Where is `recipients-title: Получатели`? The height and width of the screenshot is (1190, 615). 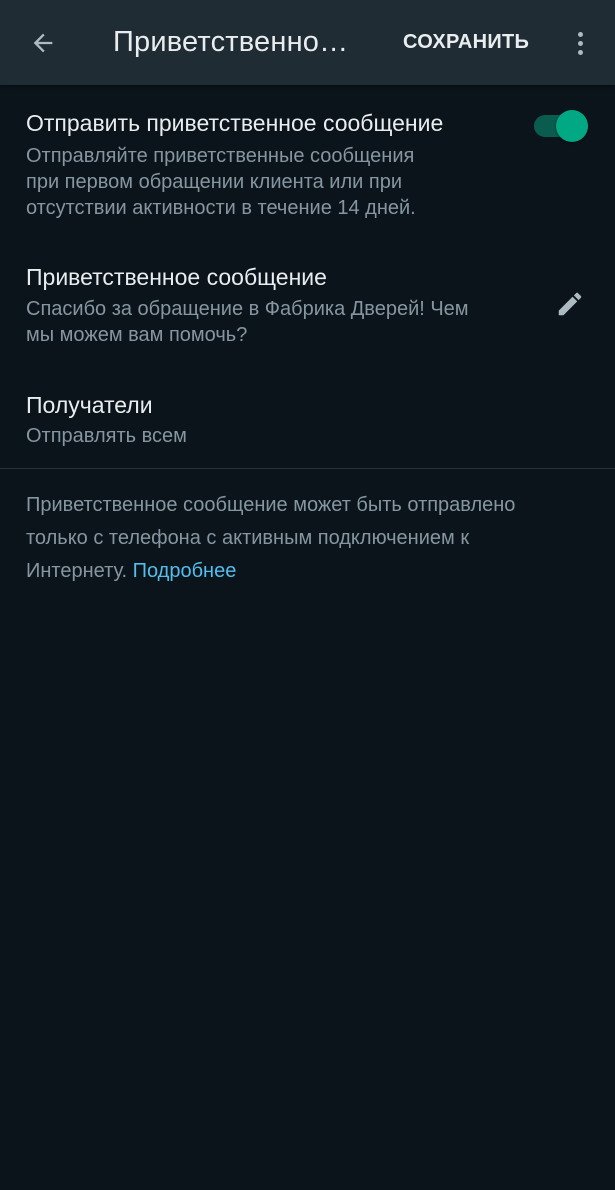 recipients-title: Получатели is located at coordinates (89, 405).